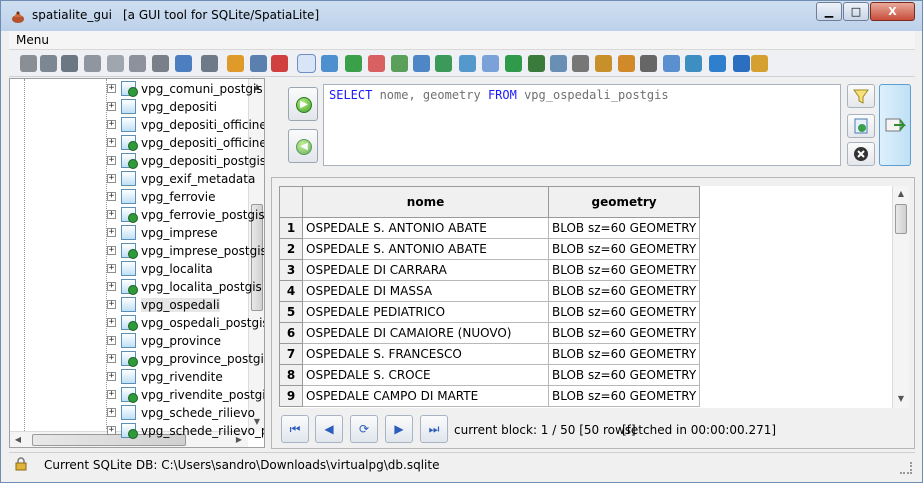 The image size is (923, 483). Describe the element at coordinates (861, 154) in the screenshot. I see `clear-sql-button` at that location.